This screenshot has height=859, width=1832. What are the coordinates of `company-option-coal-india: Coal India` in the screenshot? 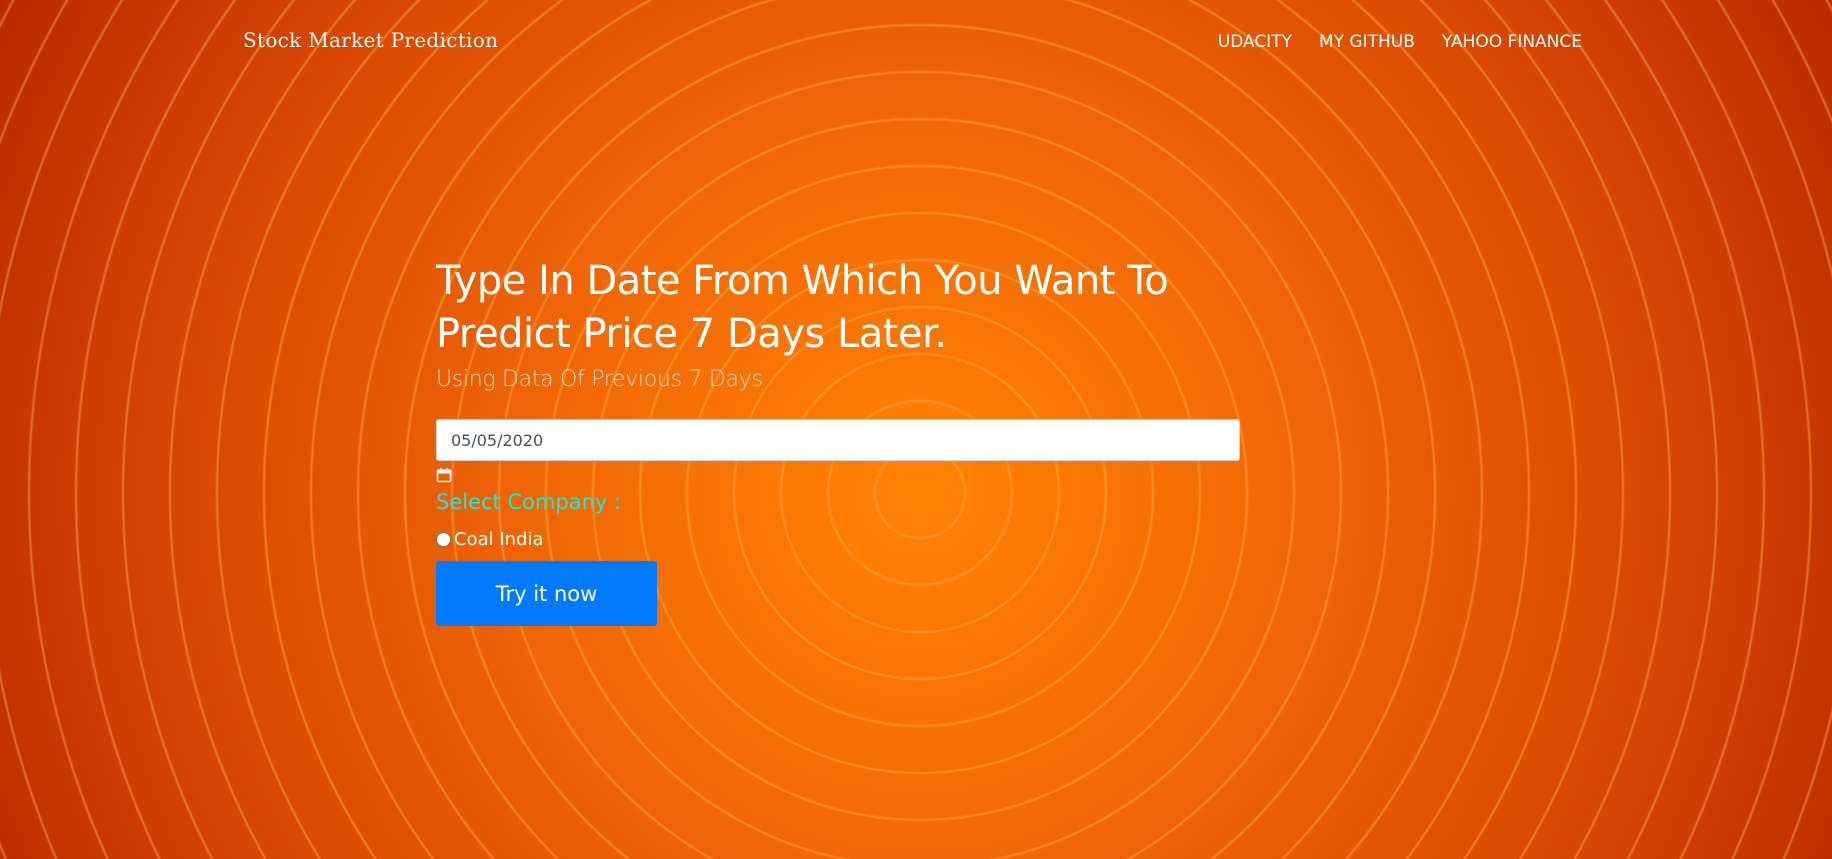 It's located at (838, 539).